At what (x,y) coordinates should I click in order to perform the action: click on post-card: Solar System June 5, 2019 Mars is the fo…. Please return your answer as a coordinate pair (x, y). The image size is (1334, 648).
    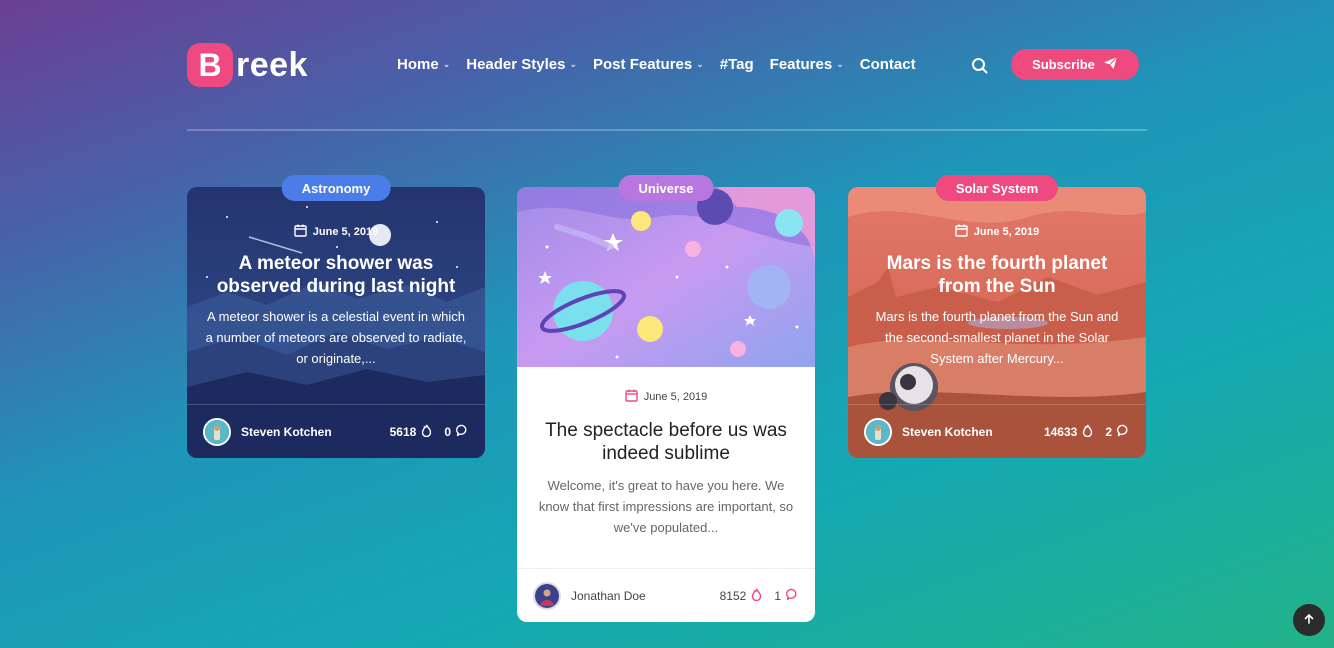
    Looking at the image, I should click on (997, 316).